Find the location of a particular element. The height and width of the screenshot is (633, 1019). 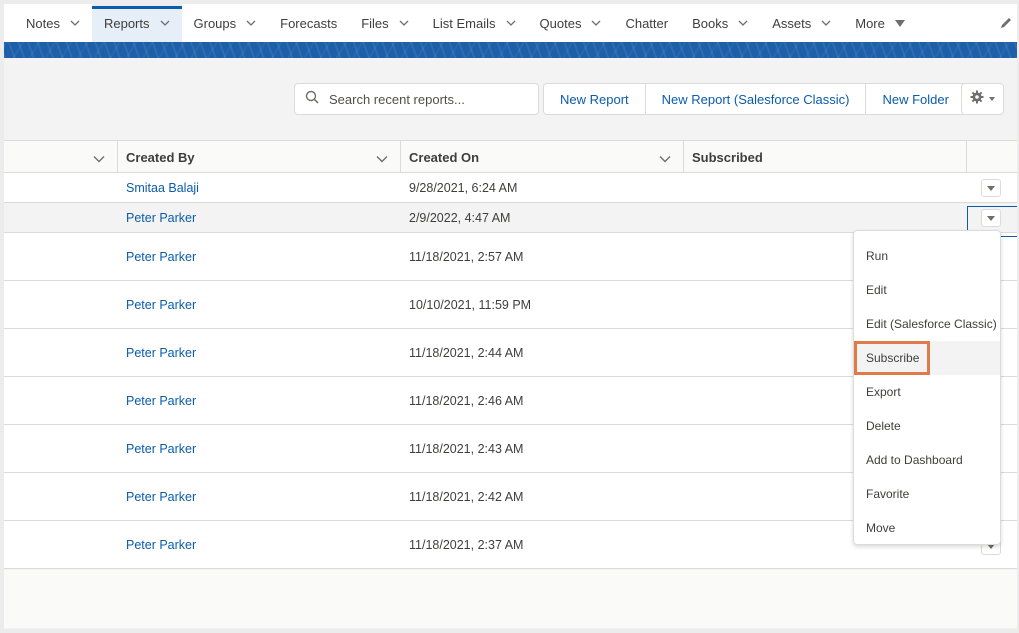

created-on-cell: 11/18/2021, 2:57 AM is located at coordinates (466, 257).